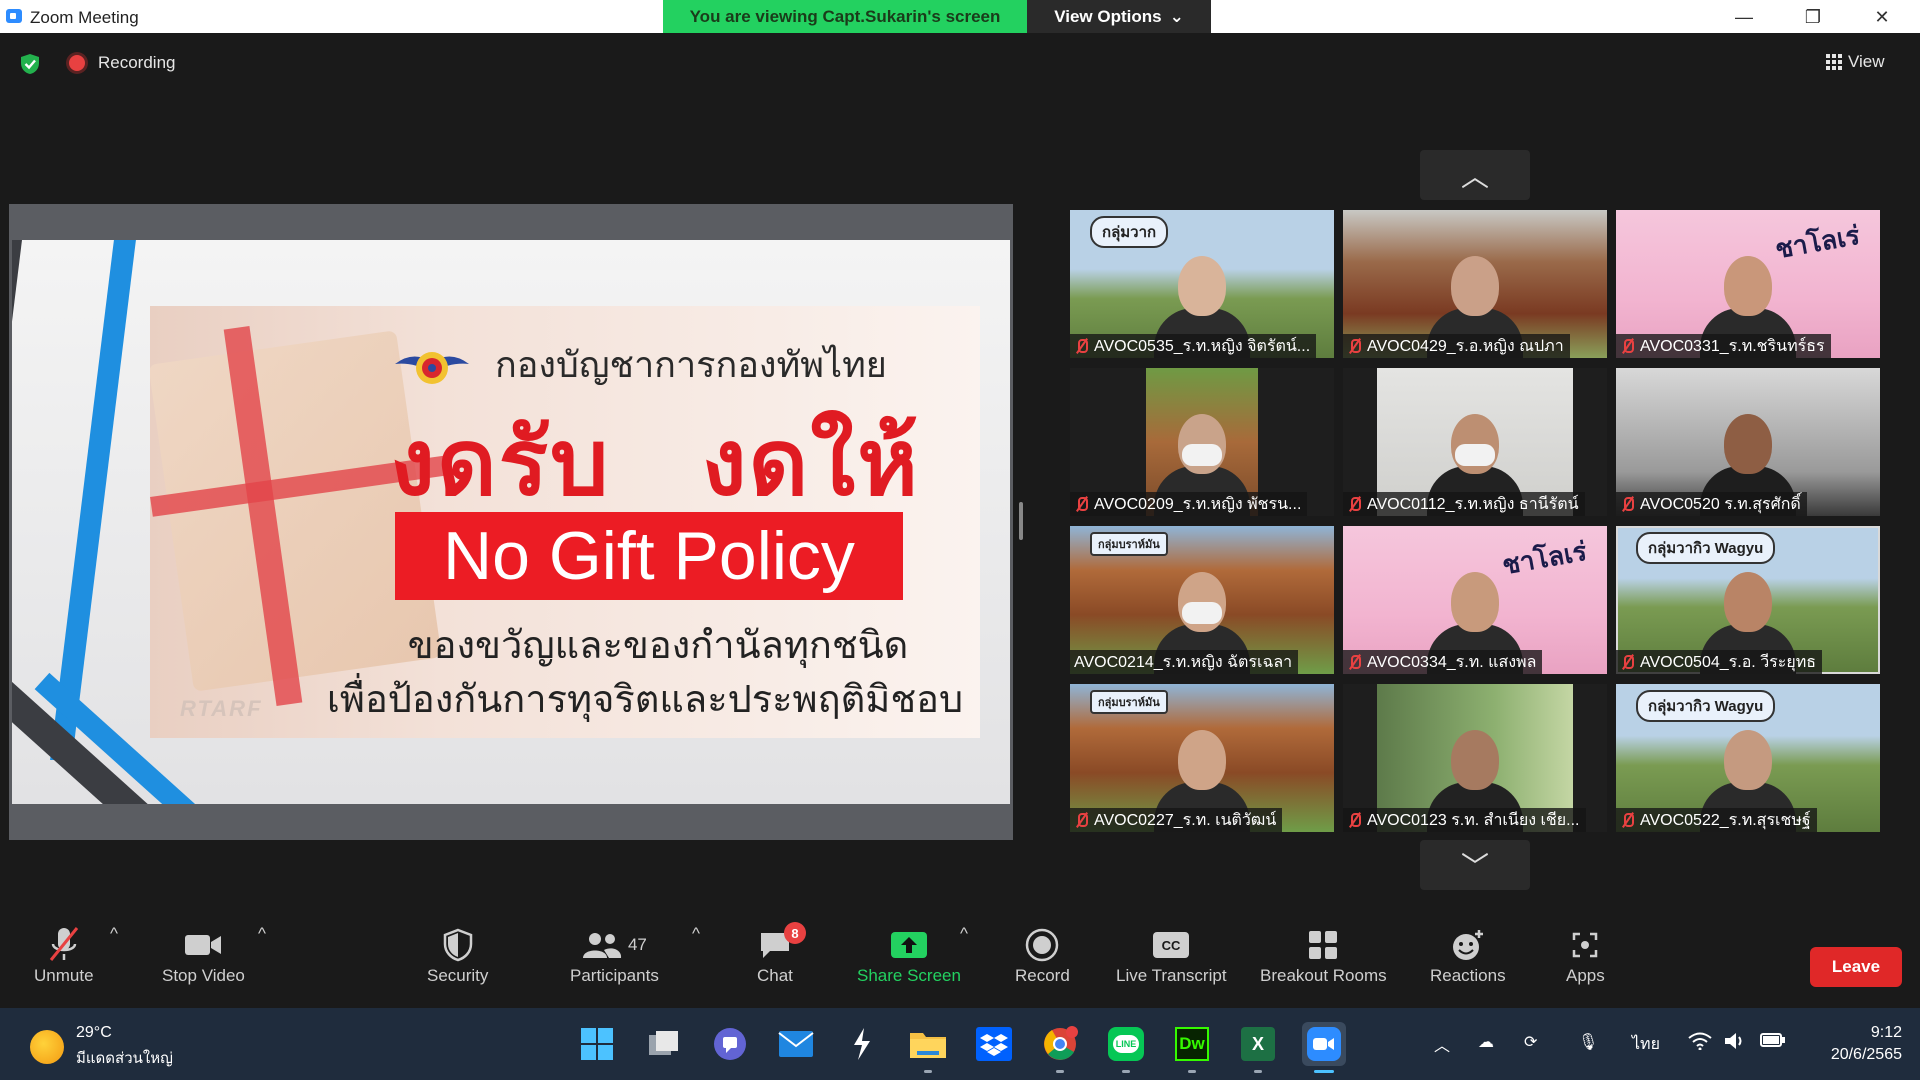 This screenshot has height=1080, width=1920. I want to click on gallery-prev-button: ︿, so click(1475, 175).